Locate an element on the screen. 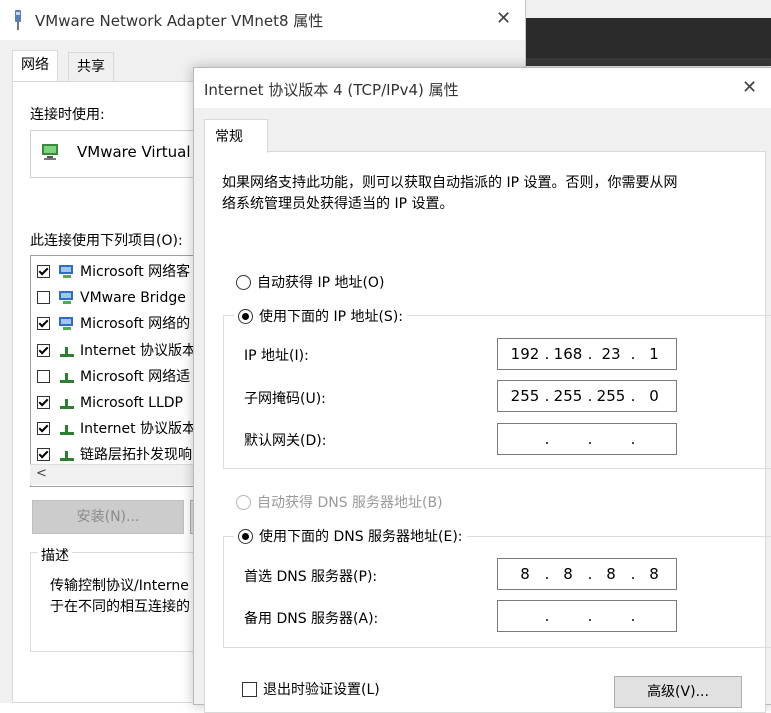 This screenshot has height=713, width=771. auto-dns-radio: 自动获得 DNS 服务器地址(B) is located at coordinates (339, 502).